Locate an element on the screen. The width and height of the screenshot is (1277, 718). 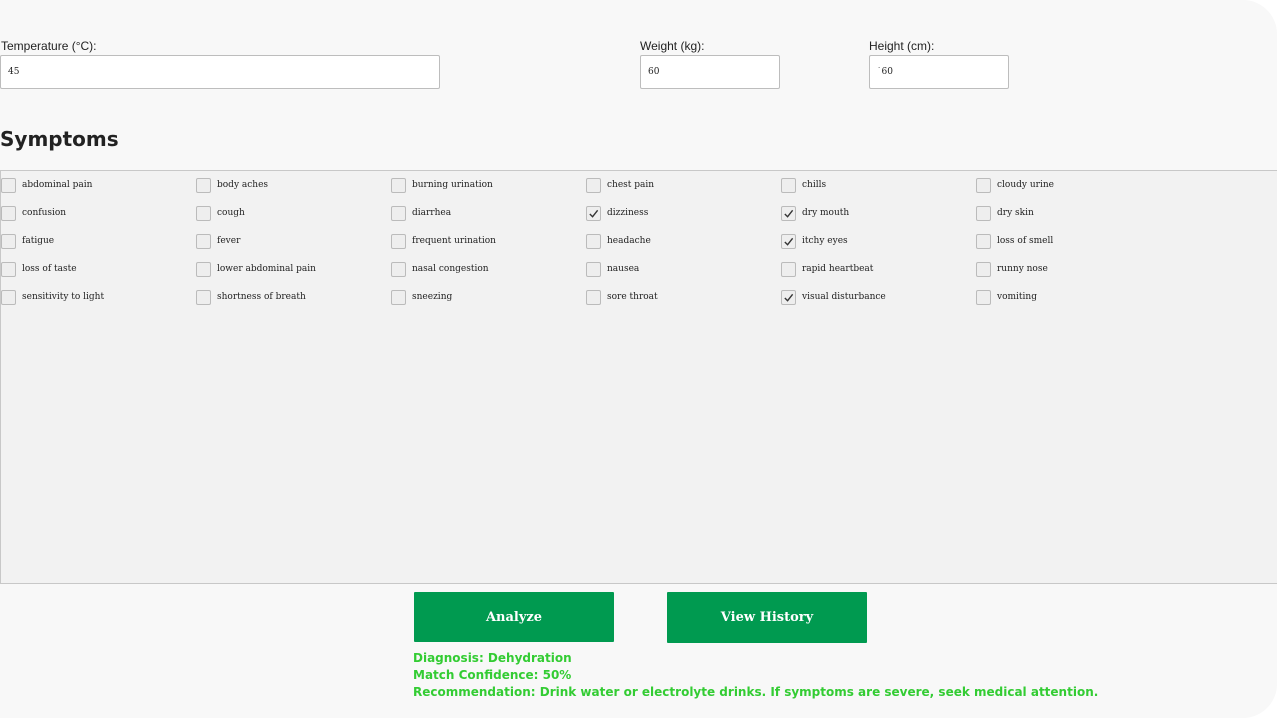
weight-input is located at coordinates (710, 72).